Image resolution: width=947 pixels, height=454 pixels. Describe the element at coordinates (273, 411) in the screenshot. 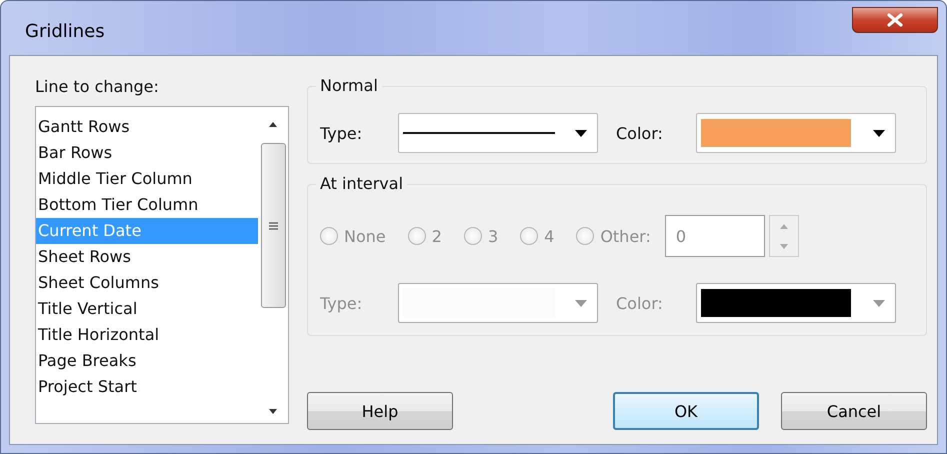

I see `scroll-down-icon` at that location.